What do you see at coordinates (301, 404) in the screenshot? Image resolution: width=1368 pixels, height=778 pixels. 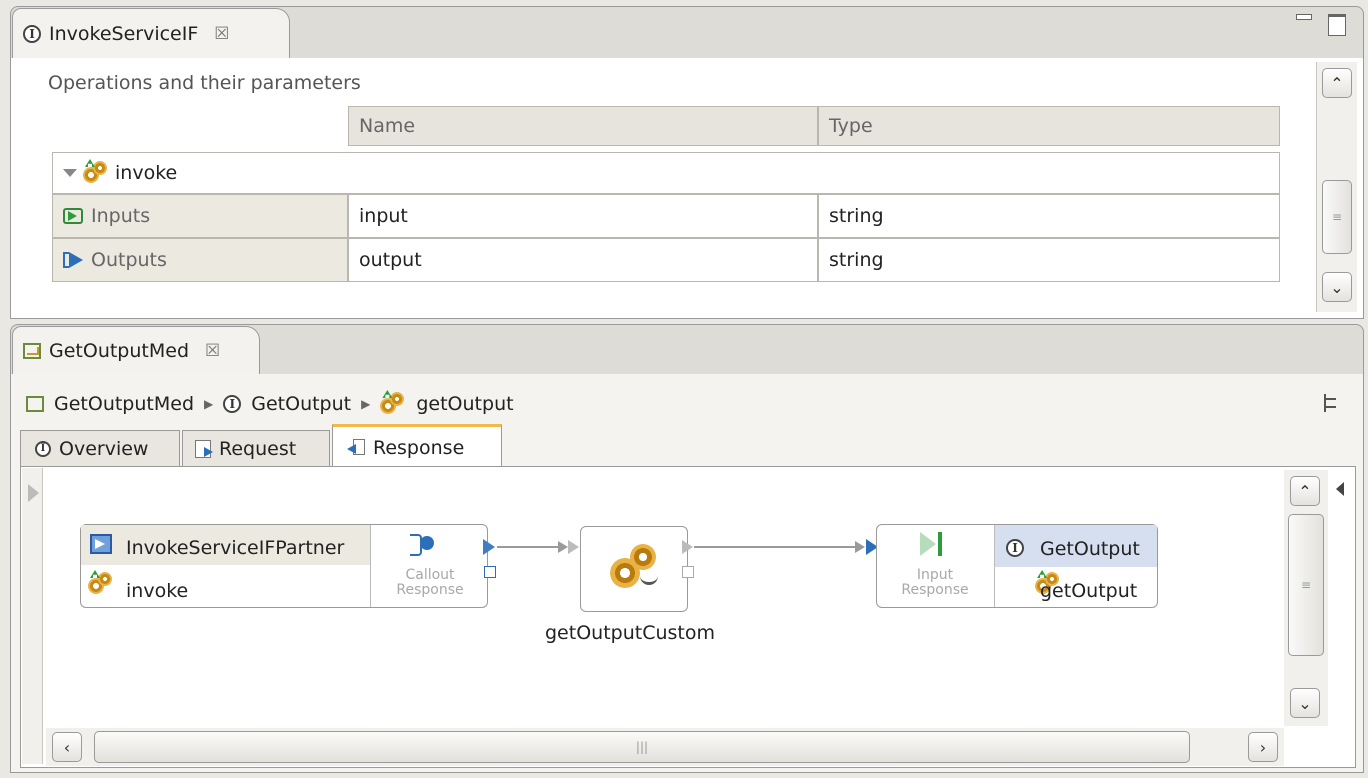 I see `breadcrumb-item-interface: GetOutput` at bounding box center [301, 404].